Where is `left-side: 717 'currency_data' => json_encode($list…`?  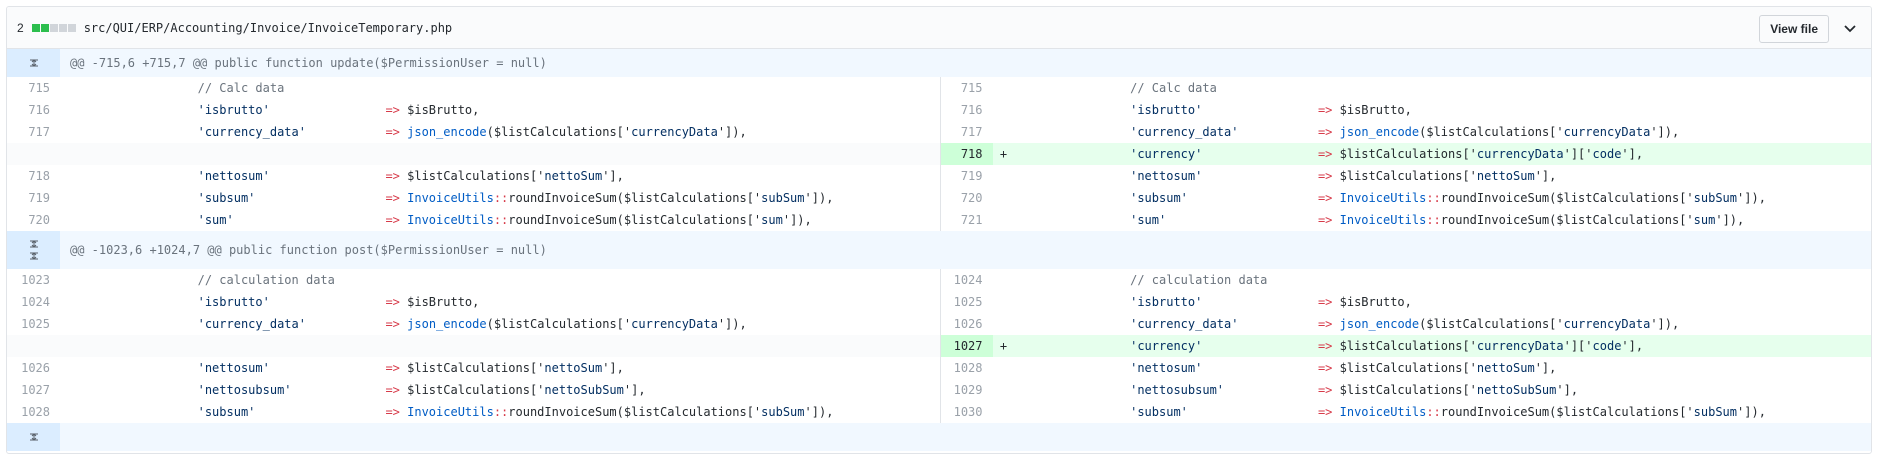 left-side: 717 'currency_data' => json_encode($list… is located at coordinates (473, 132).